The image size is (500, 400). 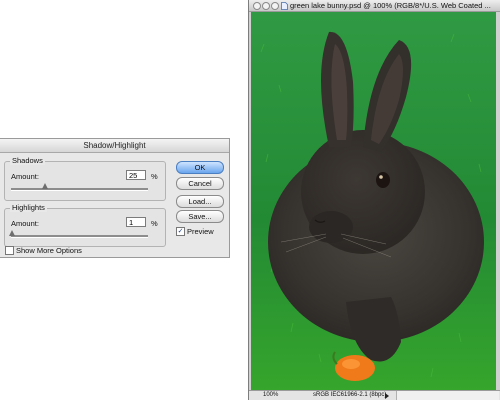 What do you see at coordinates (12, 233) in the screenshot?
I see `highlights-slider-thumb` at bounding box center [12, 233].